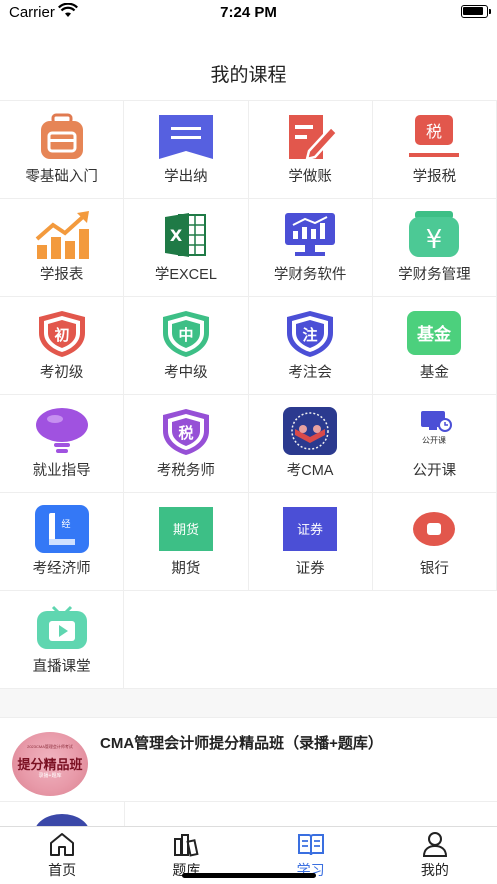  Describe the element at coordinates (310, 373) in the screenshot. I see `category-label: 考注会` at that location.